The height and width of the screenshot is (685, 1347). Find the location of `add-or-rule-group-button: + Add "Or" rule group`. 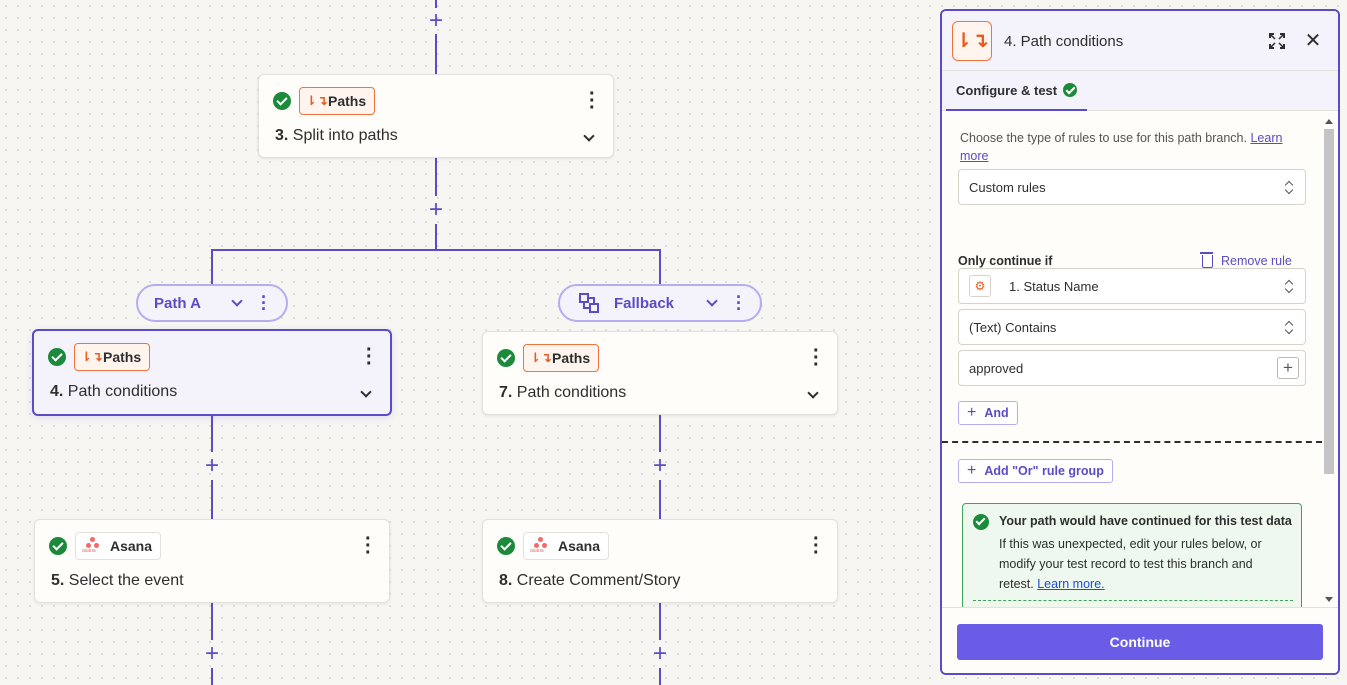

add-or-rule-group-button: + Add "Or" rule group is located at coordinates (1035, 471).